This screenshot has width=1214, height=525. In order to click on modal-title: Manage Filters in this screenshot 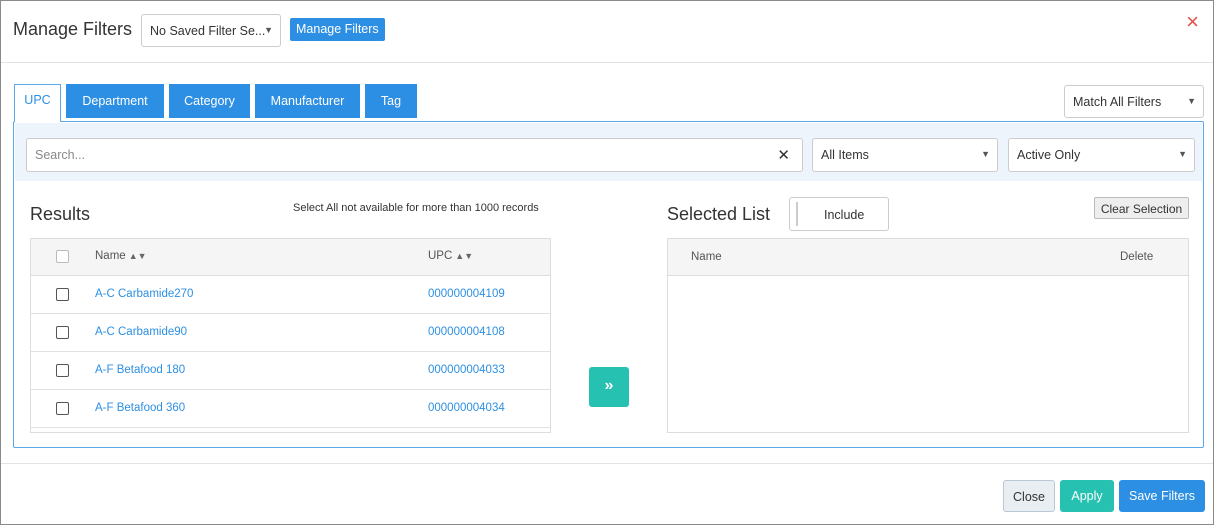, I will do `click(73, 29)`.